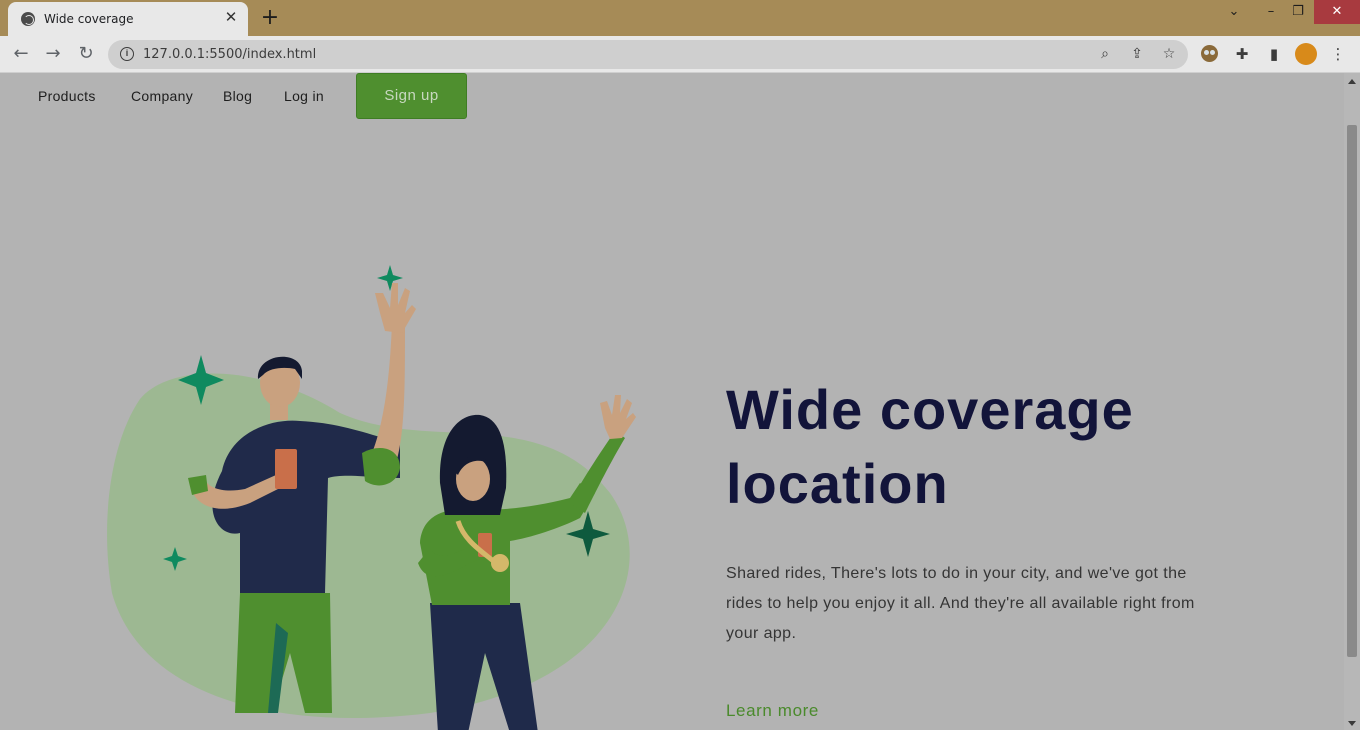 This screenshot has width=1360, height=730. Describe the element at coordinates (772, 711) in the screenshot. I see `learn-more-link: Learn more` at that location.